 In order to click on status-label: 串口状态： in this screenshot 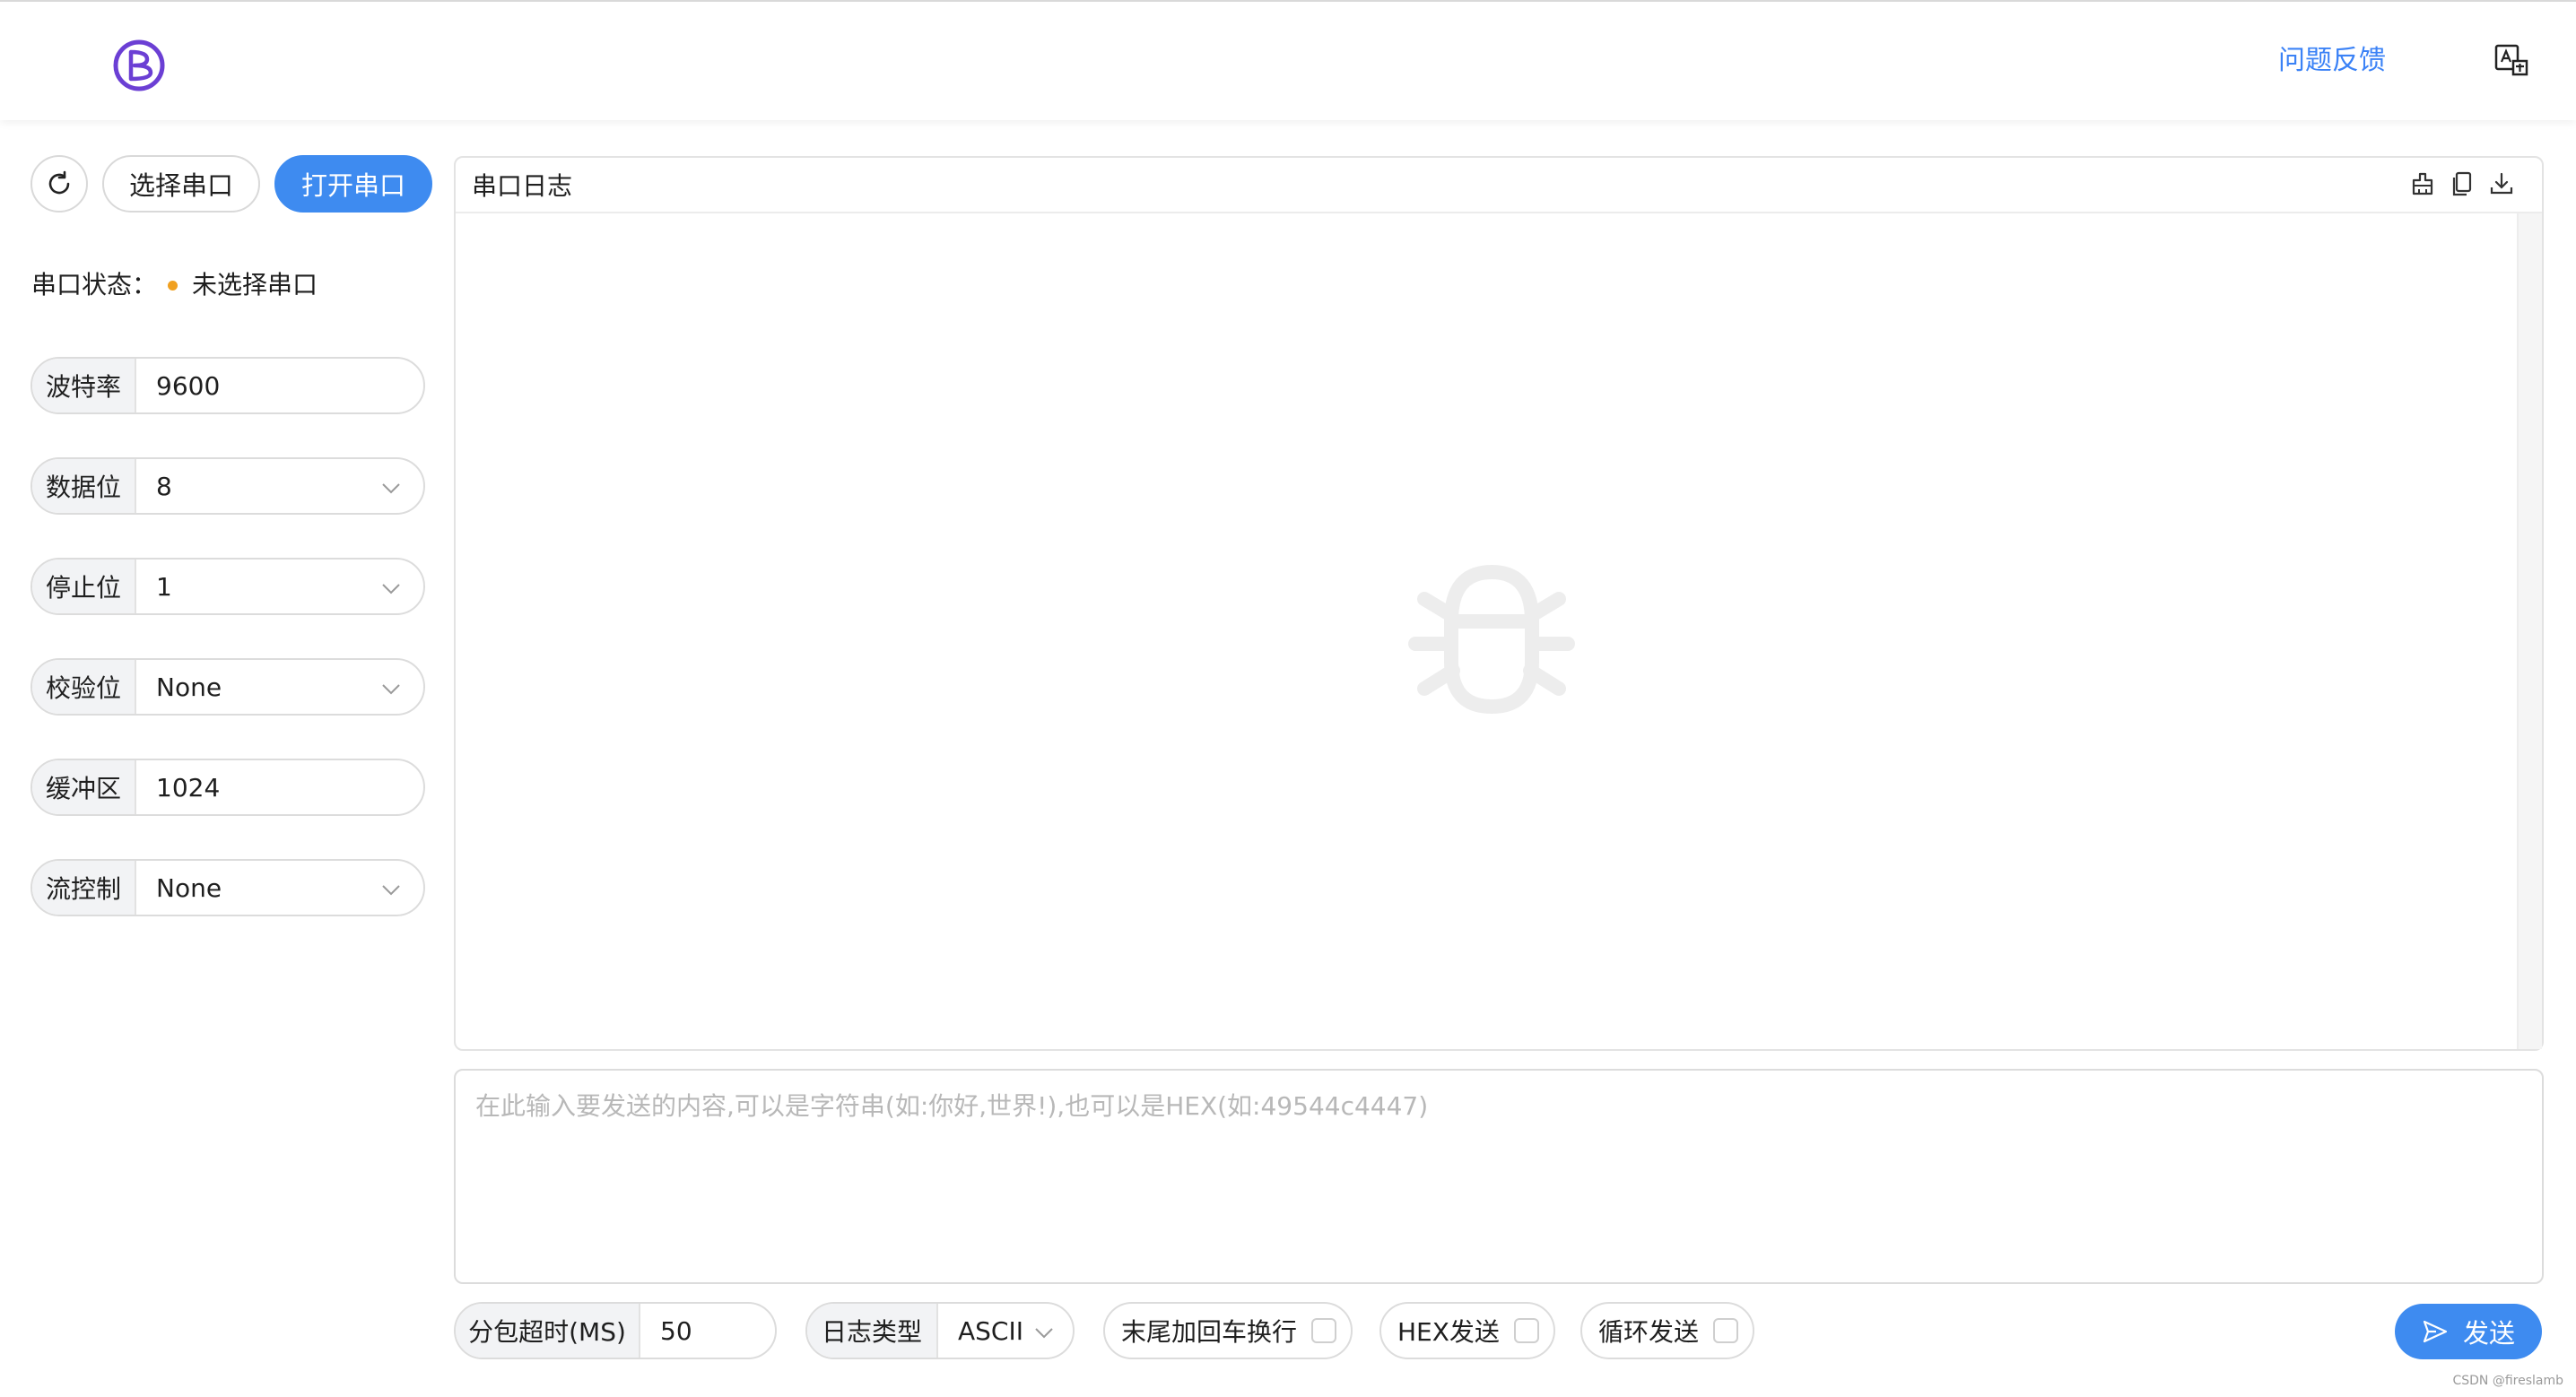, I will do `click(94, 284)`.